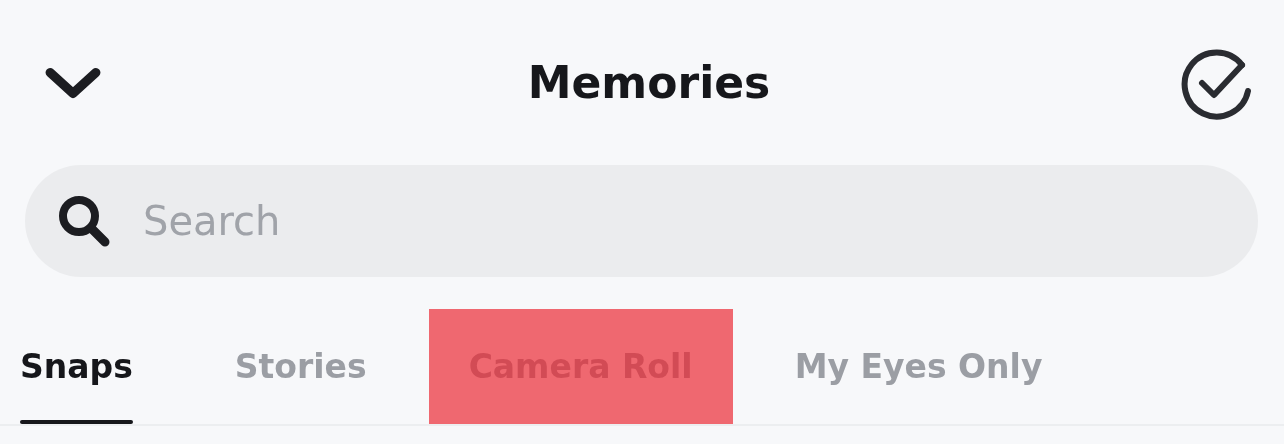  What do you see at coordinates (86, 366) in the screenshot?
I see `tab: Snaps` at bounding box center [86, 366].